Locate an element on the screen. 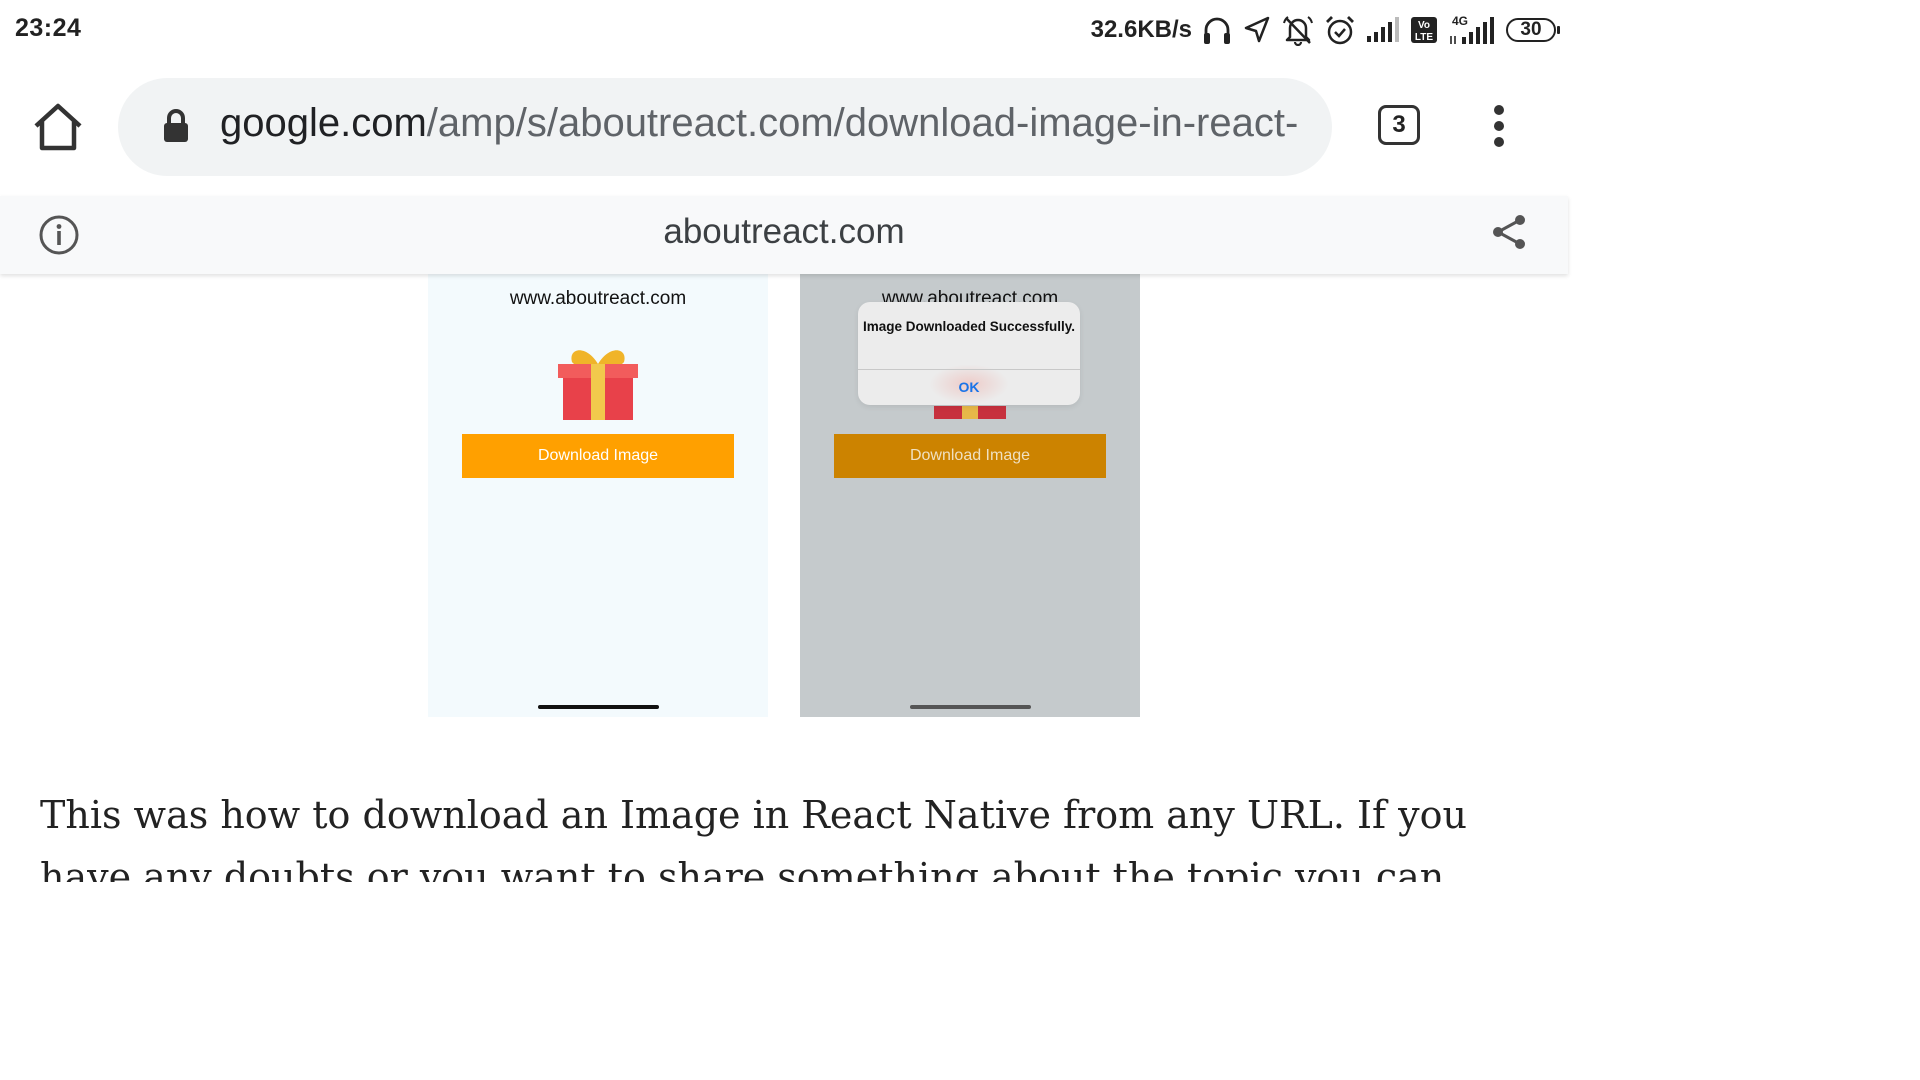 This screenshot has height=1080, width=1920. muted-bell-icon is located at coordinates (1298, 31).